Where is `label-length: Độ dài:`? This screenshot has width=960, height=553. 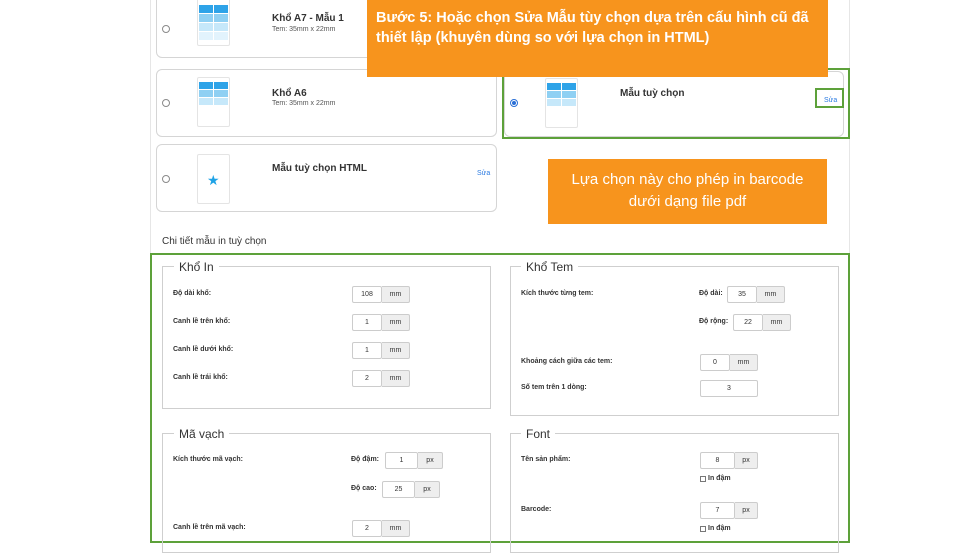
label-length: Độ dài: is located at coordinates (711, 293).